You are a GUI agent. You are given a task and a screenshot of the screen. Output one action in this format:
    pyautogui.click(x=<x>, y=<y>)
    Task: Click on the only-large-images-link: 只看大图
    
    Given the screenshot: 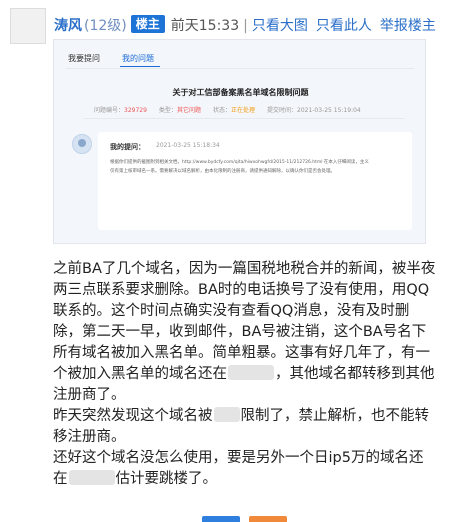 What is the action you would take?
    pyautogui.click(x=280, y=26)
    